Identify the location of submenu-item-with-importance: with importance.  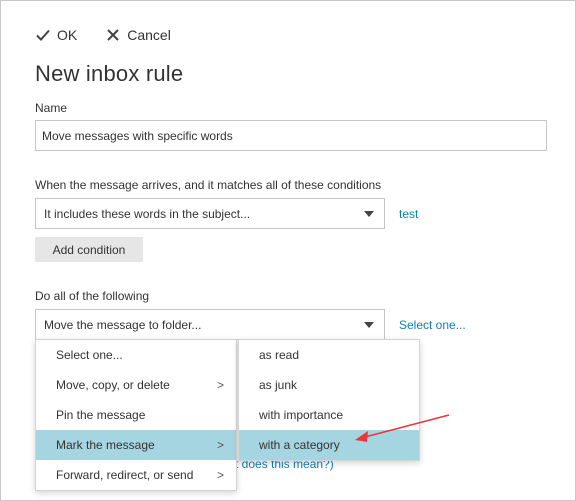
(329, 415).